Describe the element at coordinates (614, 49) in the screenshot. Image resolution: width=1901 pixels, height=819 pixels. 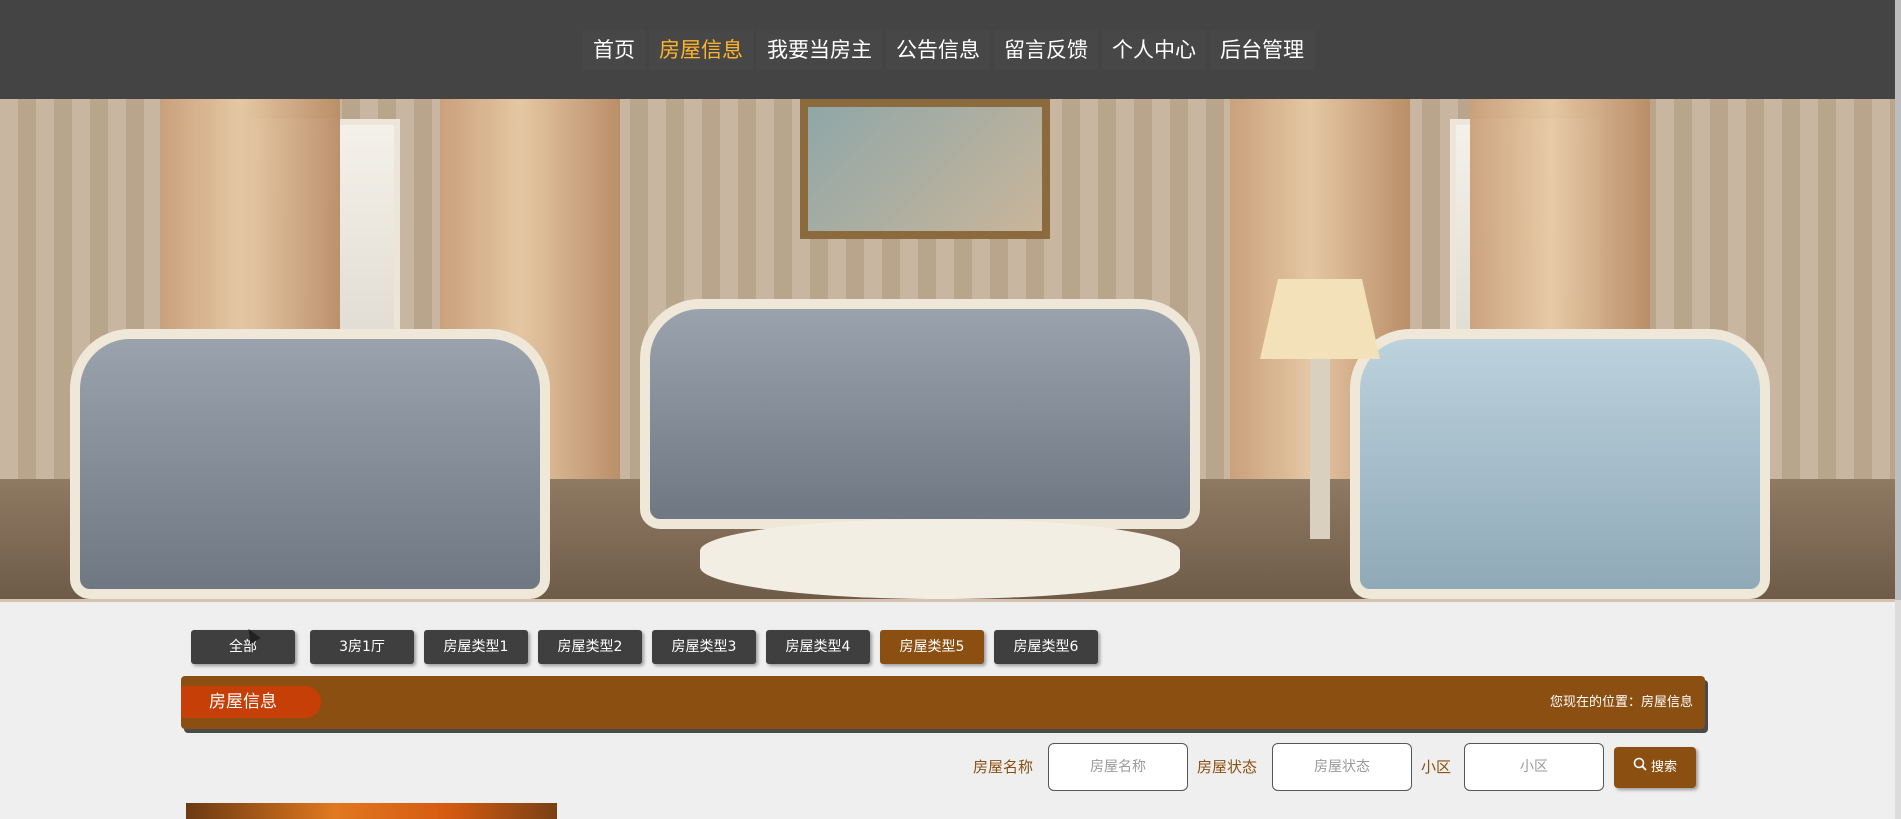
I see `nav-item-home: 首页` at that location.